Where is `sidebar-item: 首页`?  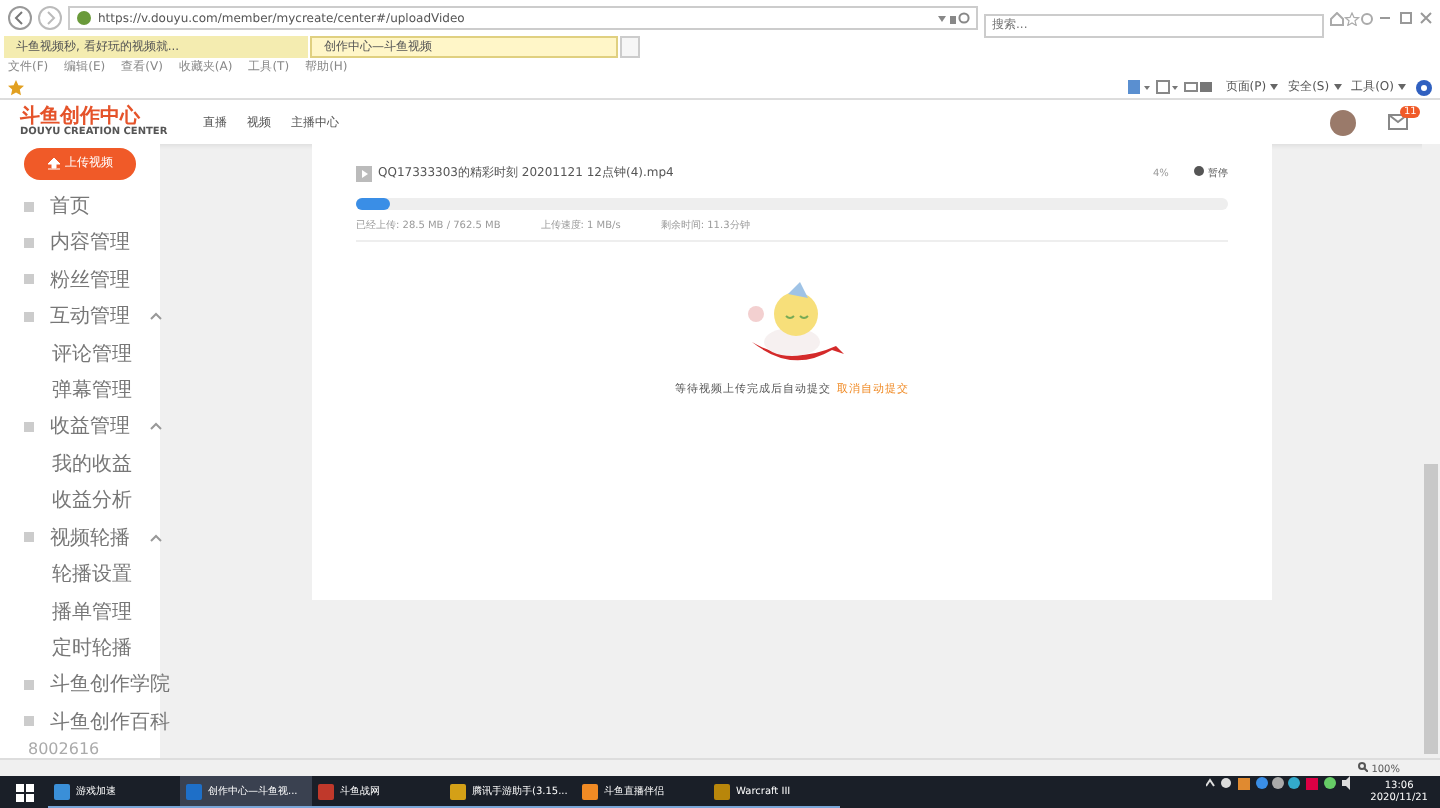
sidebar-item: 首页 is located at coordinates (70, 206).